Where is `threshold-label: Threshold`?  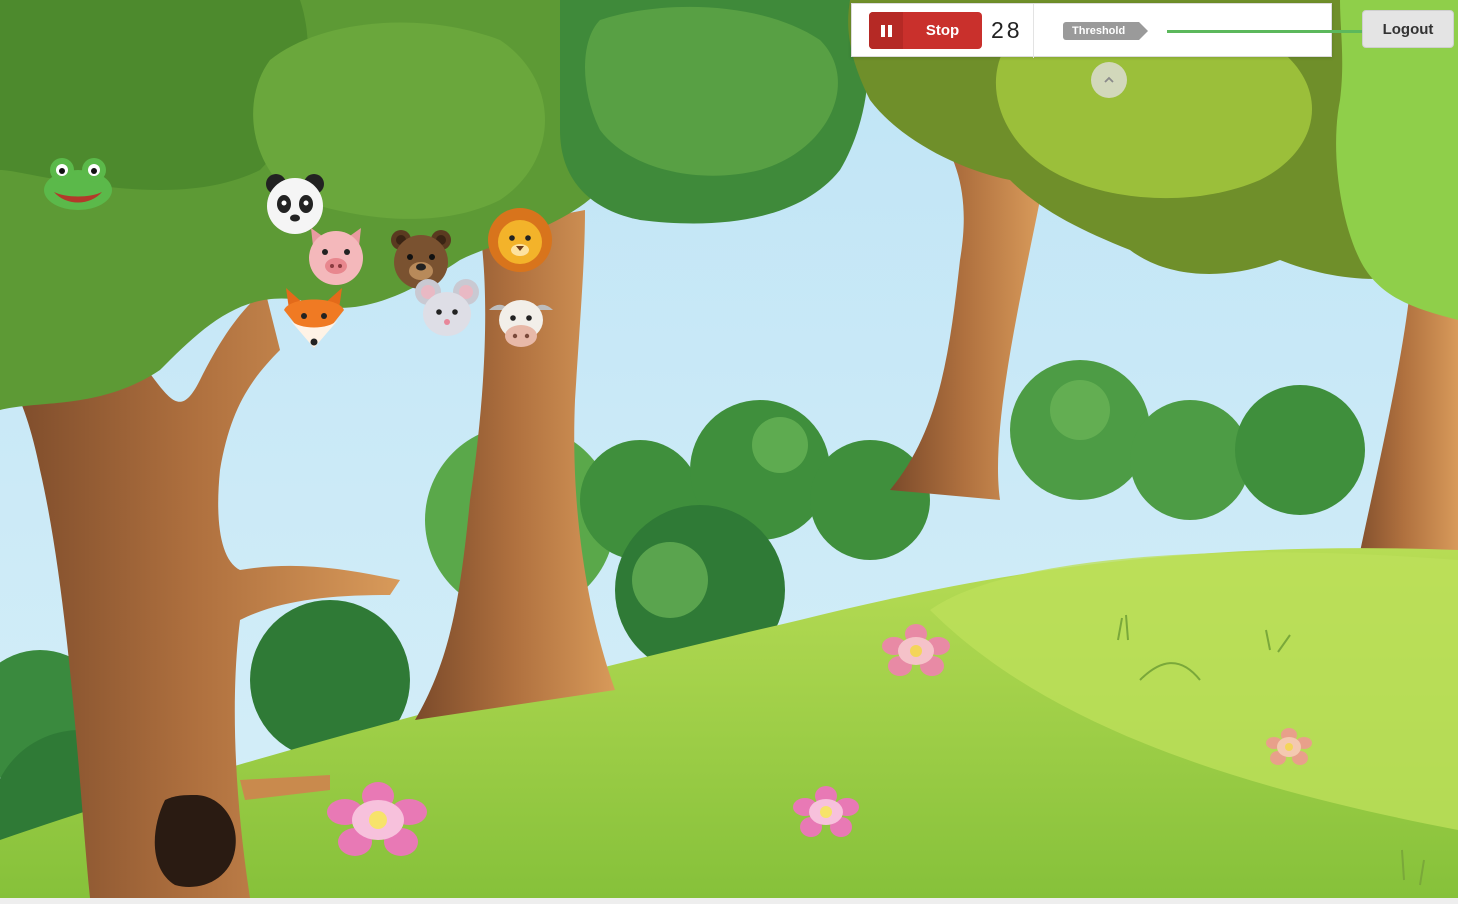 threshold-label: Threshold is located at coordinates (1106, 31).